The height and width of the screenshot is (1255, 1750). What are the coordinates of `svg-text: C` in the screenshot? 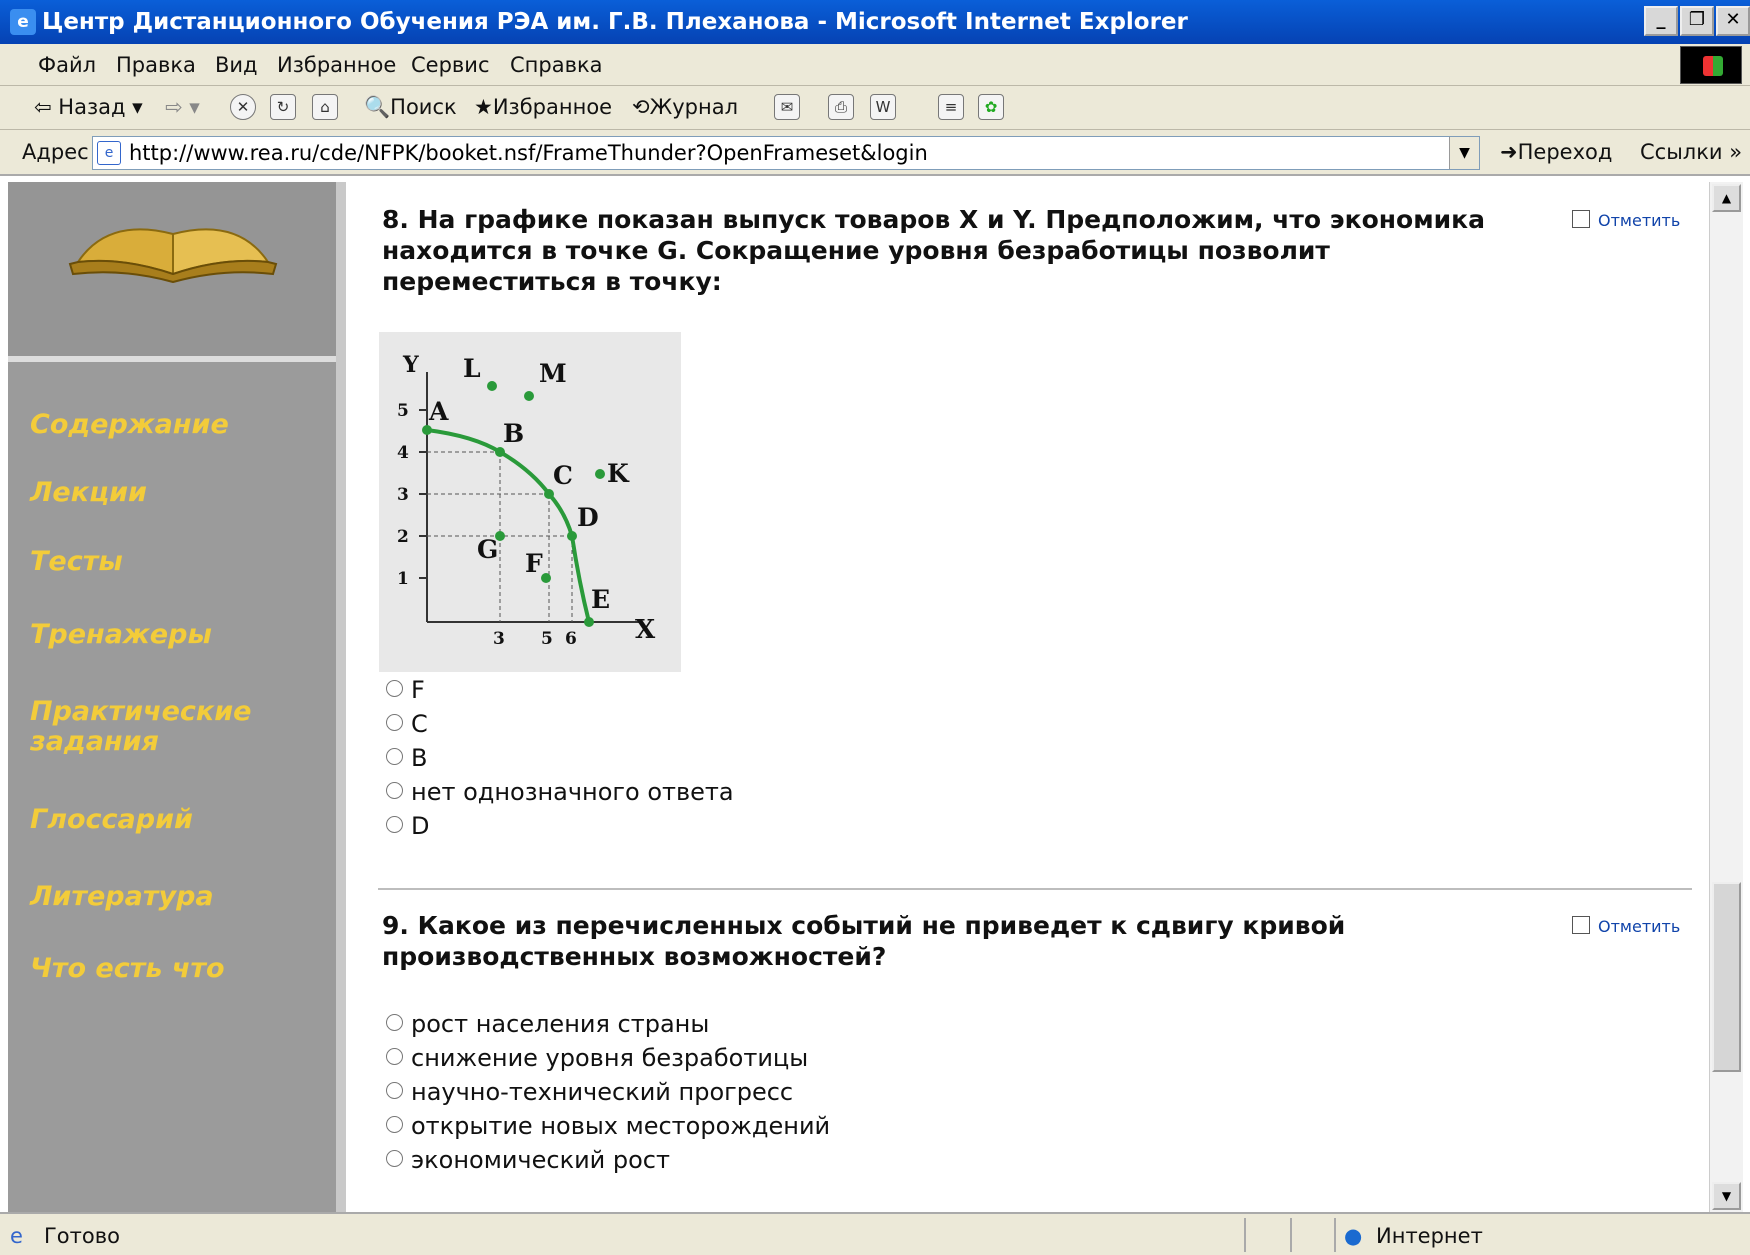 It's located at (563, 475).